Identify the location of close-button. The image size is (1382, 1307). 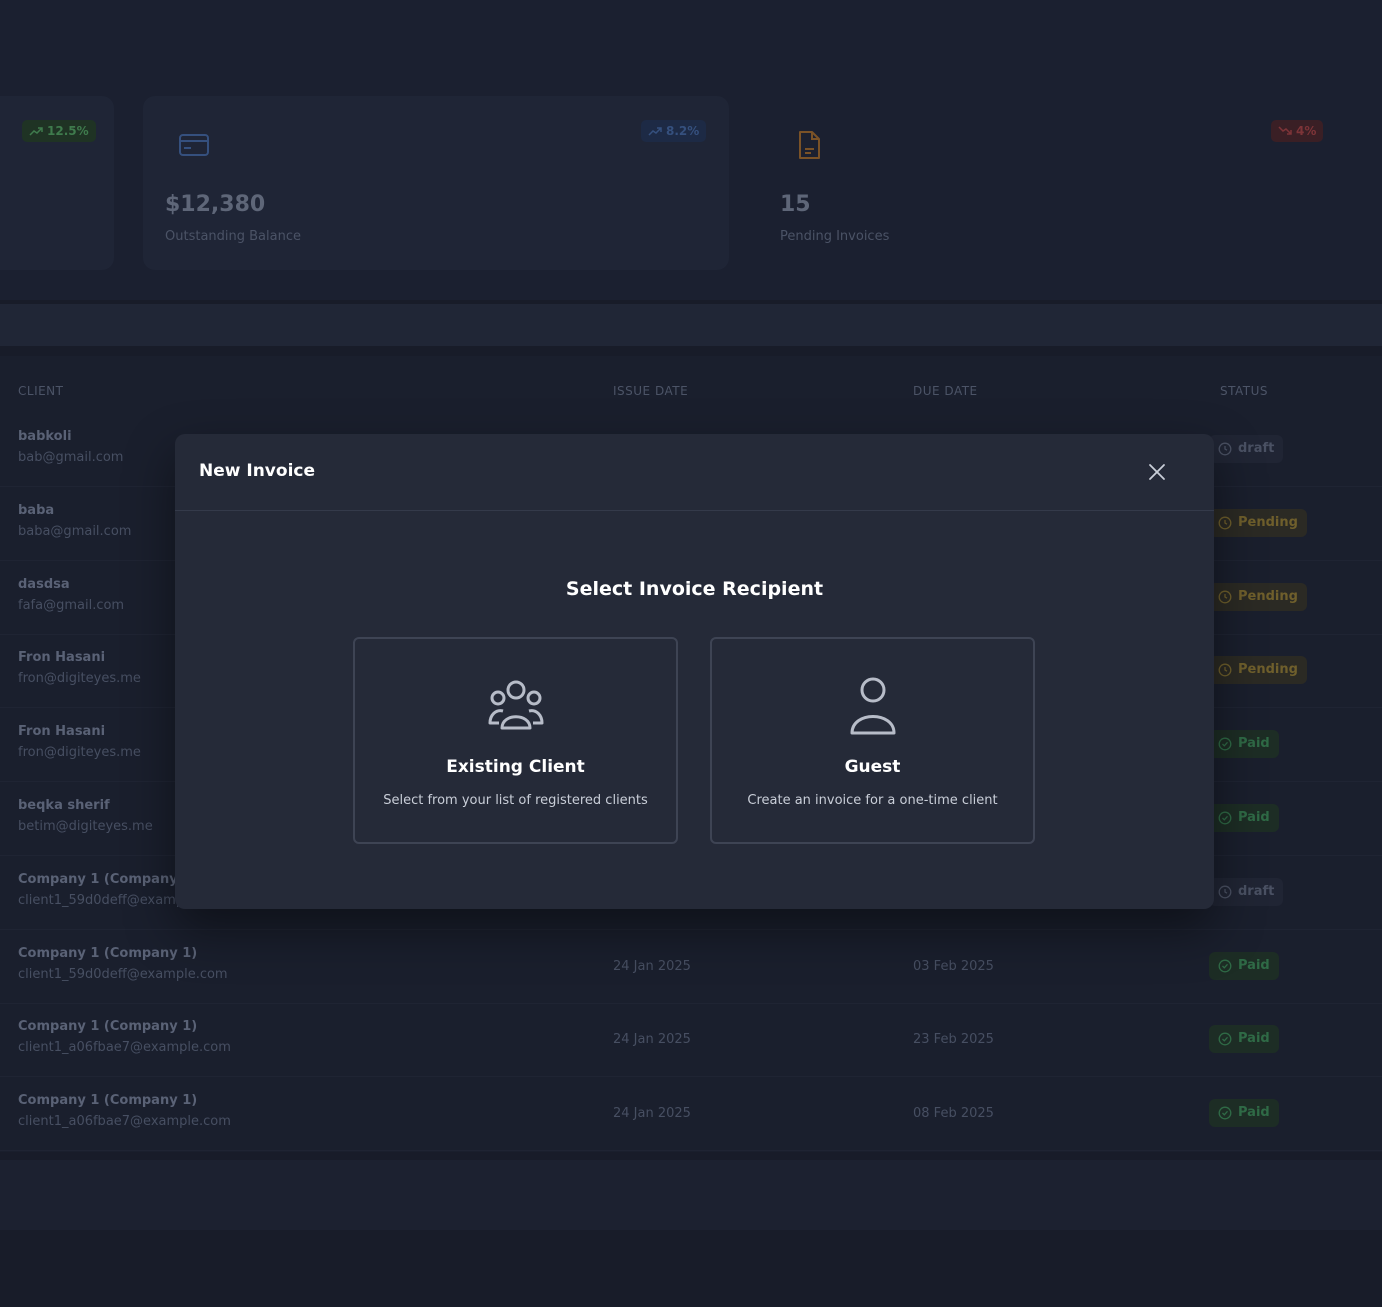
(1157, 472).